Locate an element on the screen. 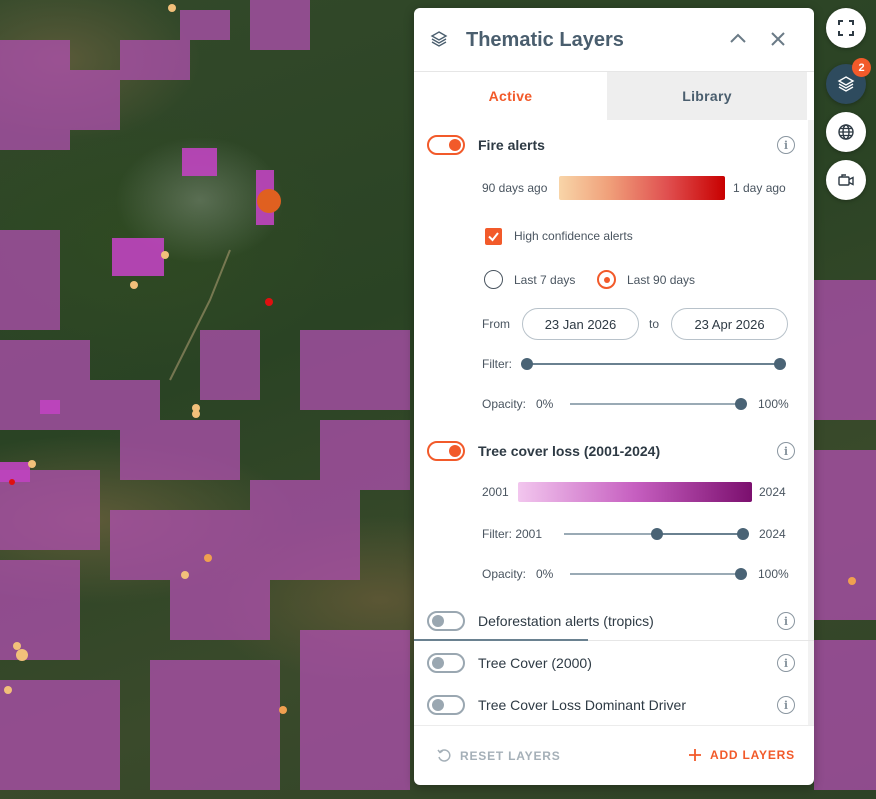 The image size is (876, 799). fire-filter-label: Filter: is located at coordinates (497, 364).